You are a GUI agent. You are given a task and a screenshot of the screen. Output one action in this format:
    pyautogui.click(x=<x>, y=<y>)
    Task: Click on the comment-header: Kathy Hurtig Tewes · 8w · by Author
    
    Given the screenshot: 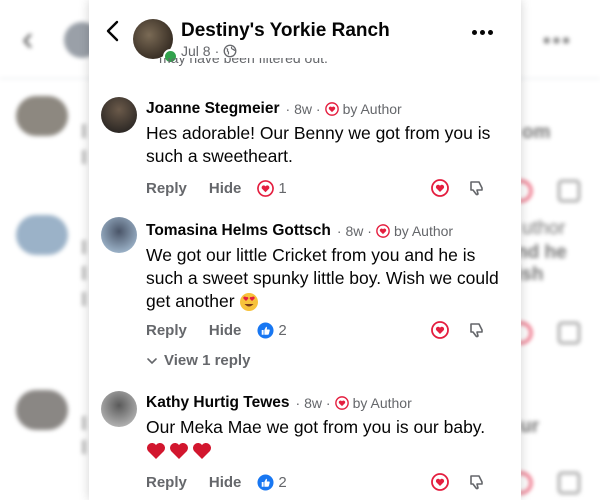 What is the action you would take?
    pyautogui.click(x=279, y=403)
    